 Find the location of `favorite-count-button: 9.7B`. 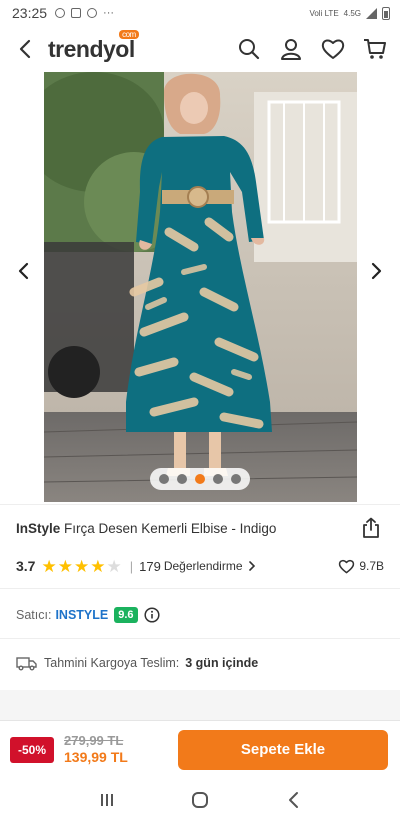

favorite-count-button: 9.7B is located at coordinates (361, 566).